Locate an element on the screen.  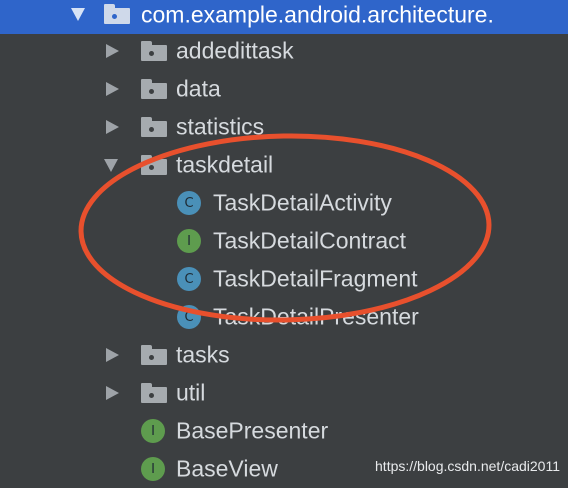
tree-row-taskdetailfragment: C TaskDetailFragment is located at coordinates (284, 279).